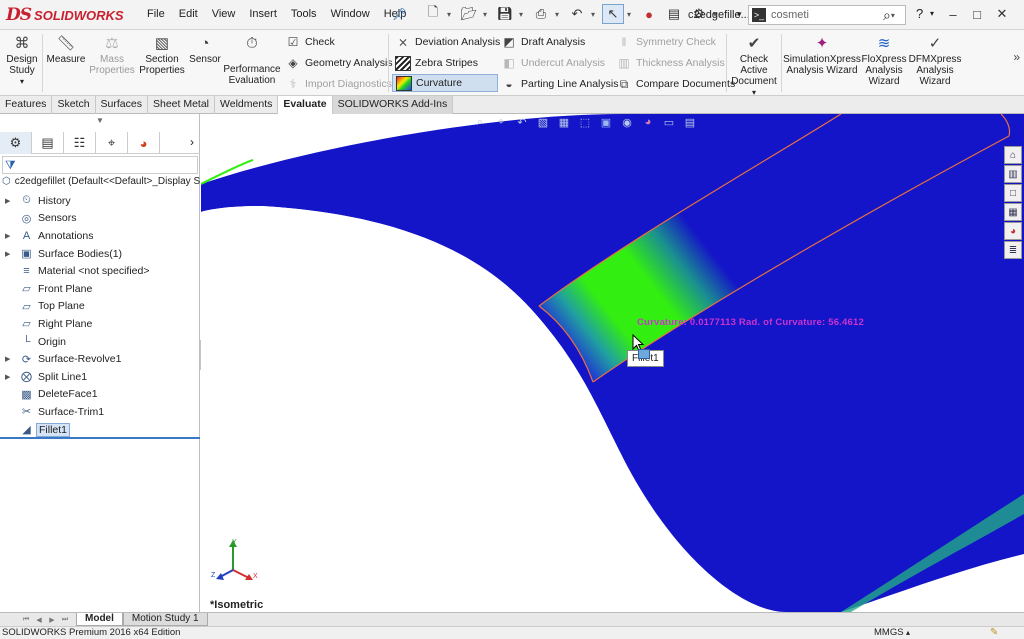 This screenshot has width=1024, height=639. Describe the element at coordinates (577, 14) in the screenshot. I see `undo-icon: ↶` at that location.